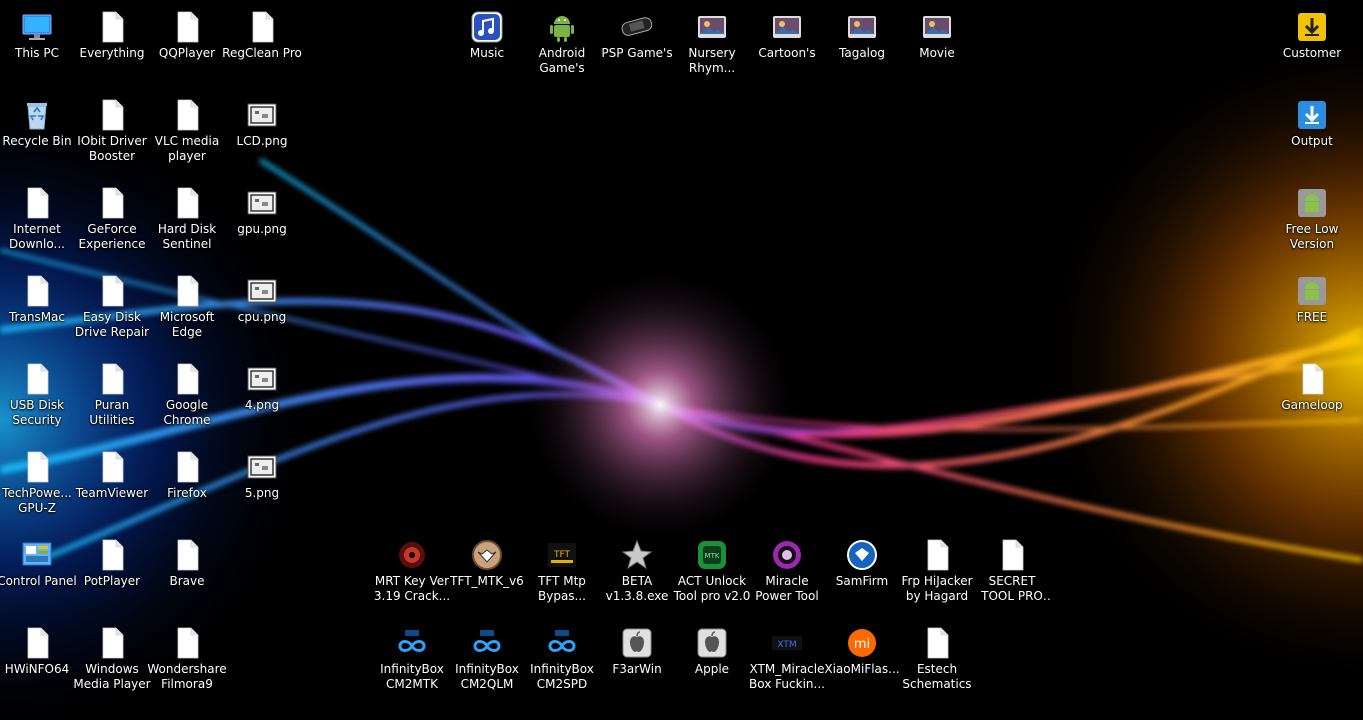 Image resolution: width=1363 pixels, height=720 pixels. I want to click on desktop-icon: Google Chrome, so click(187, 400).